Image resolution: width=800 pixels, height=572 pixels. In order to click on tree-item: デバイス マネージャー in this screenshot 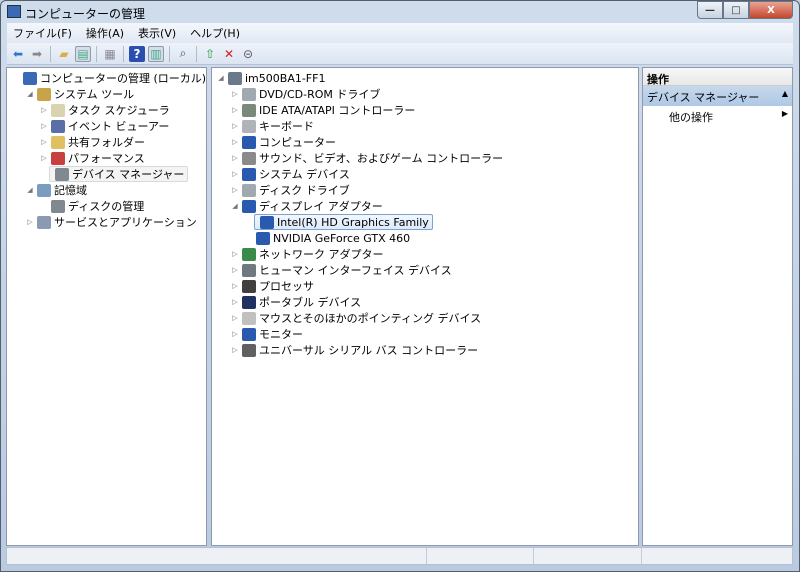, I will do `click(114, 174)`.